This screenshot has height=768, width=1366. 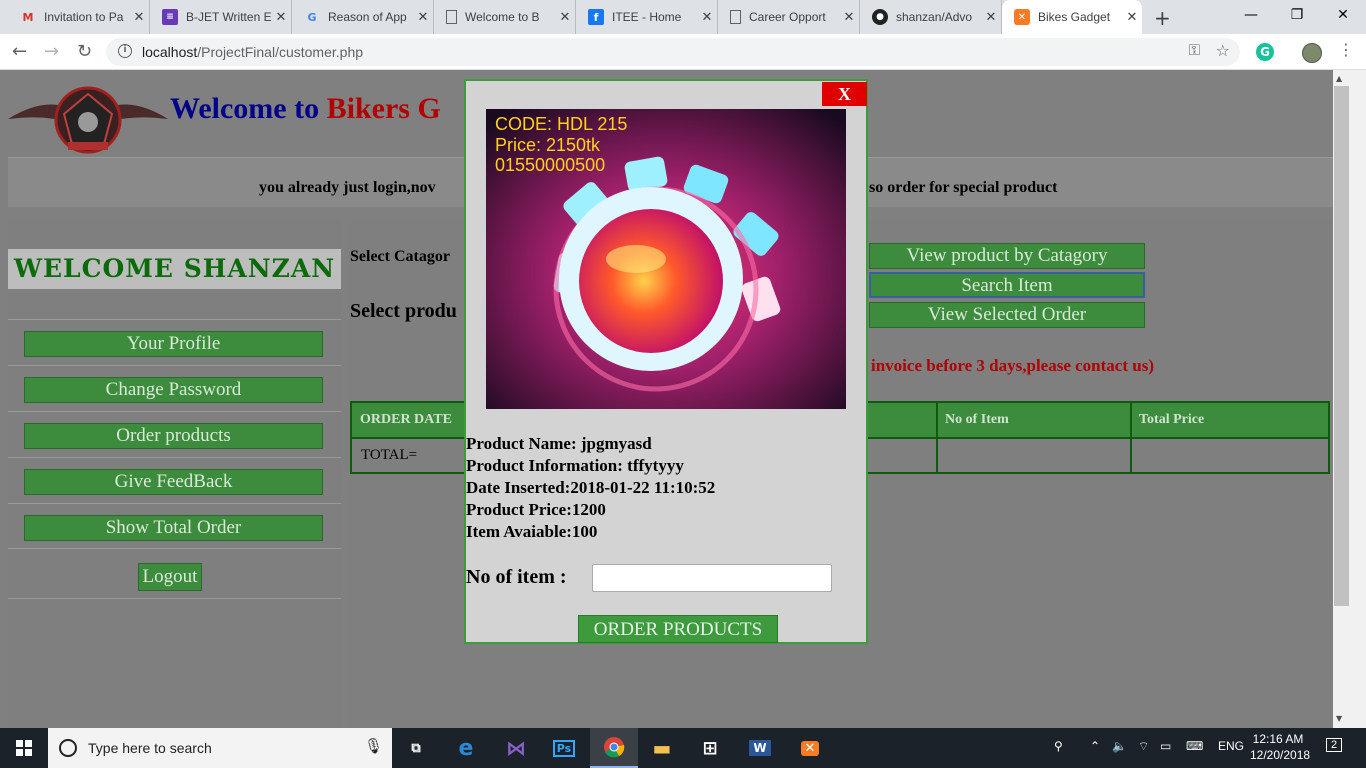 I want to click on profile-avatar, so click(x=1312, y=53).